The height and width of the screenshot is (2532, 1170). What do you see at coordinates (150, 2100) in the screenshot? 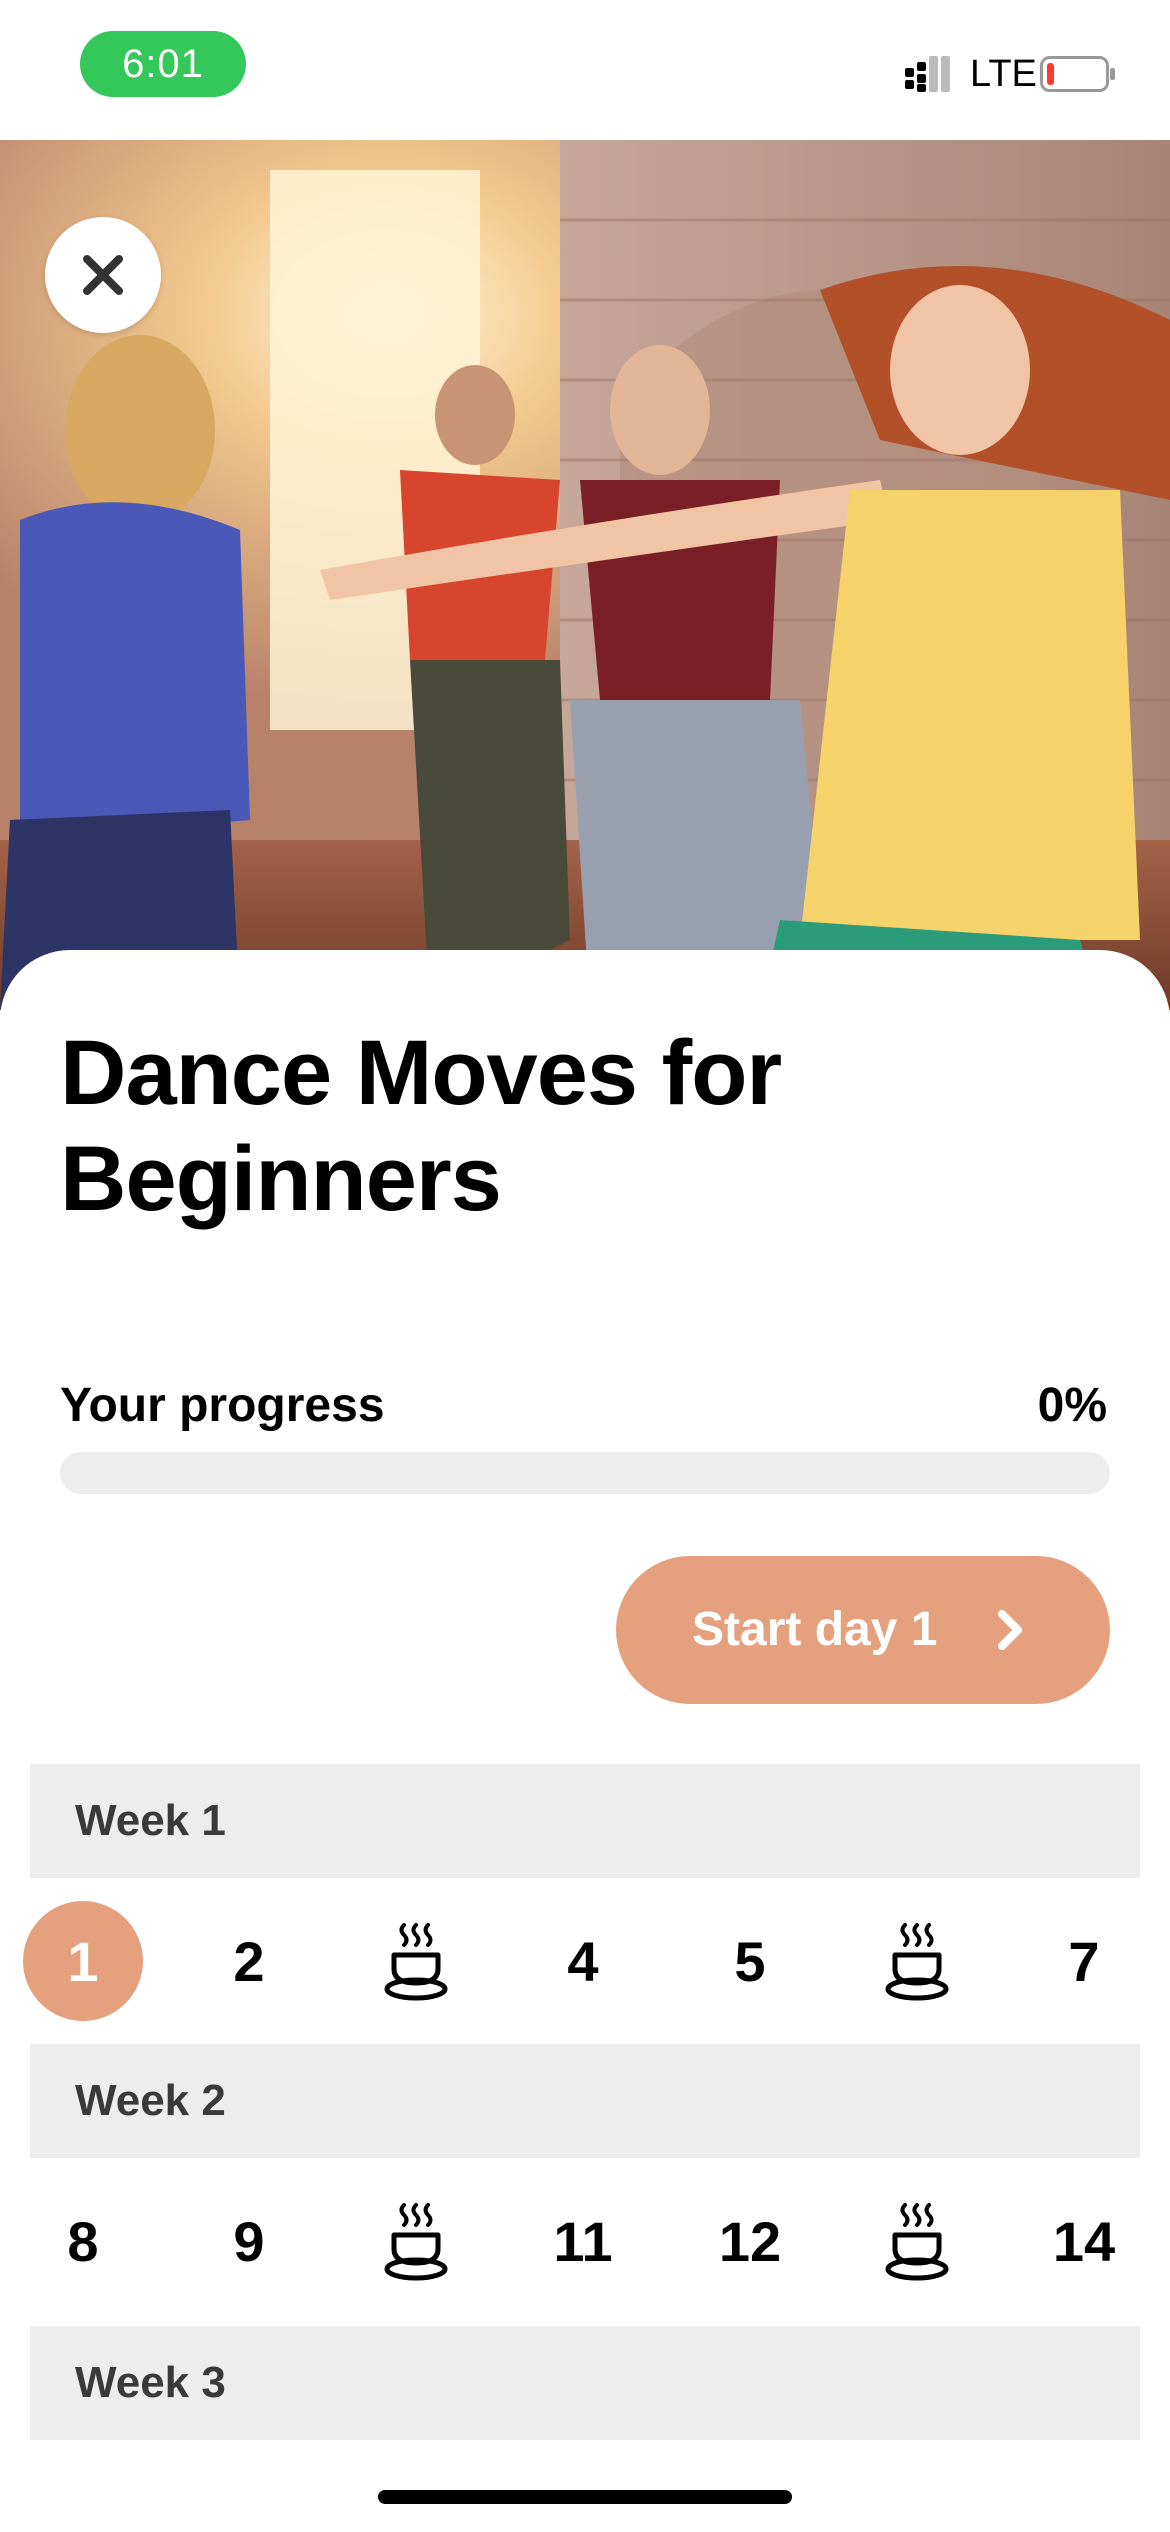
I see `week-label: Week 2` at bounding box center [150, 2100].